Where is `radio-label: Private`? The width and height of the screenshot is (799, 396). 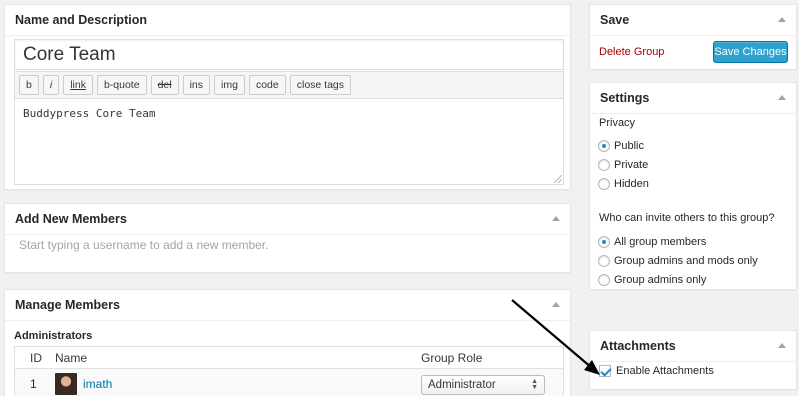
radio-label: Private is located at coordinates (631, 165).